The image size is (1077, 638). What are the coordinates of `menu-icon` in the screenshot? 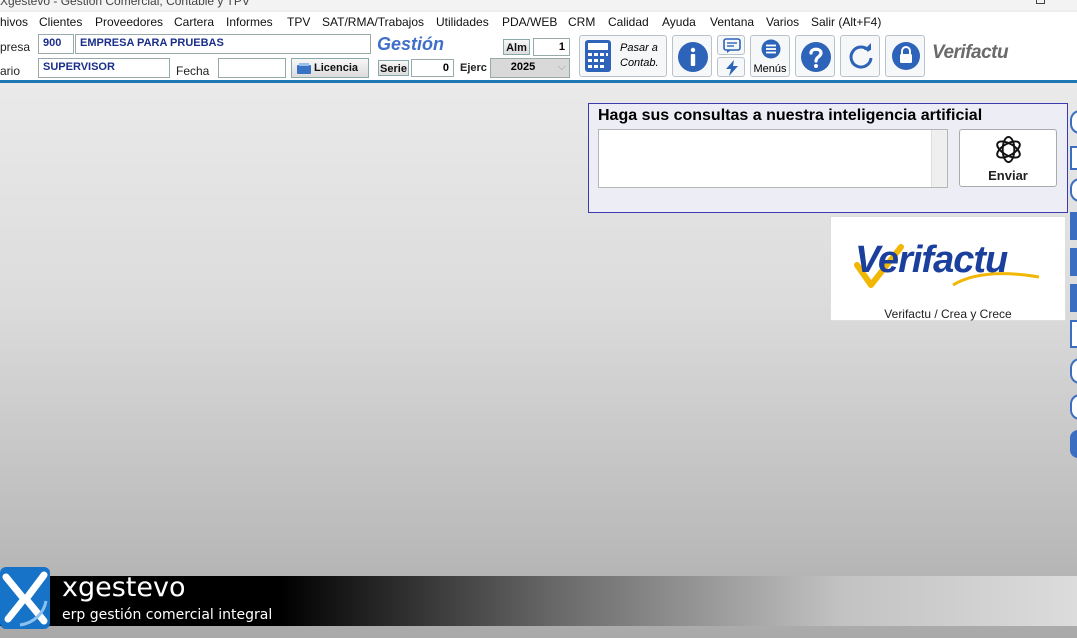 It's located at (771, 49).